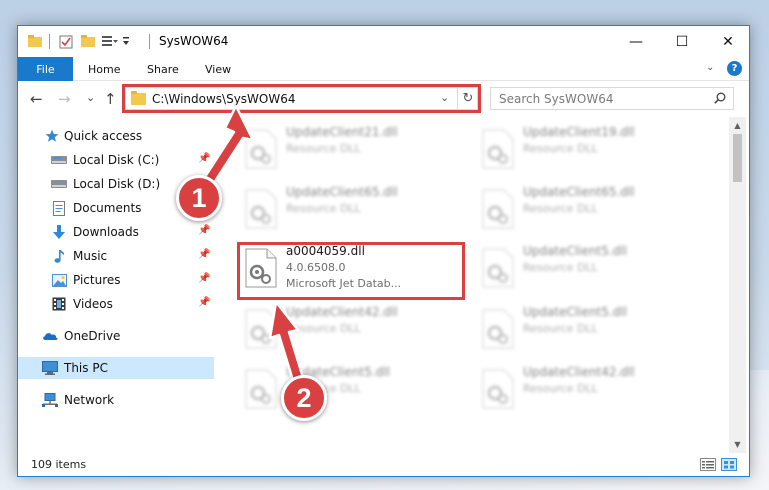 The image size is (769, 490). Describe the element at coordinates (110, 99) in the screenshot. I see `up-button: ↑` at that location.